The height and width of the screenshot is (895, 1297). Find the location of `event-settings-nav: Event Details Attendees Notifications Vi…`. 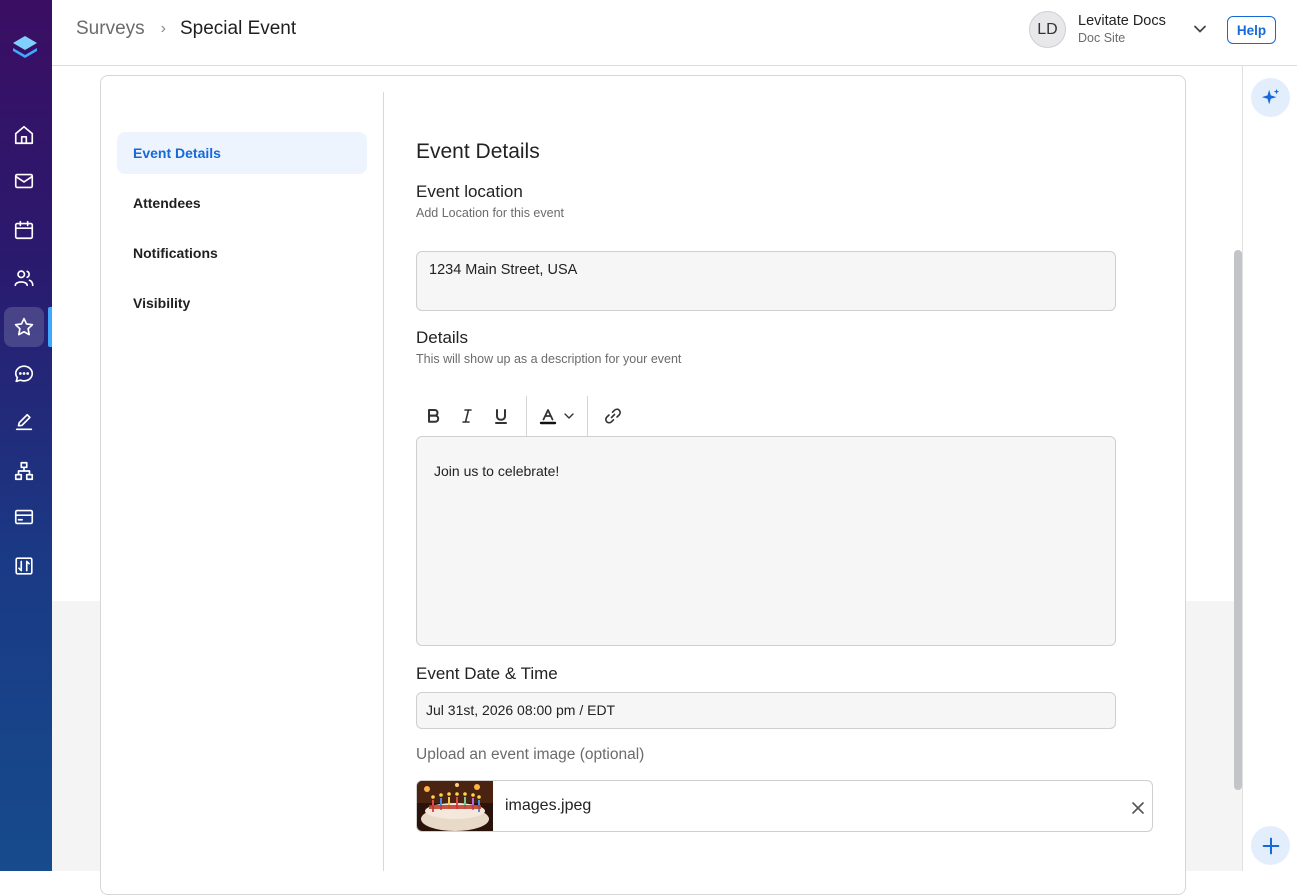

event-settings-nav: Event Details Attendees Notifications Vi… is located at coordinates (242, 232).